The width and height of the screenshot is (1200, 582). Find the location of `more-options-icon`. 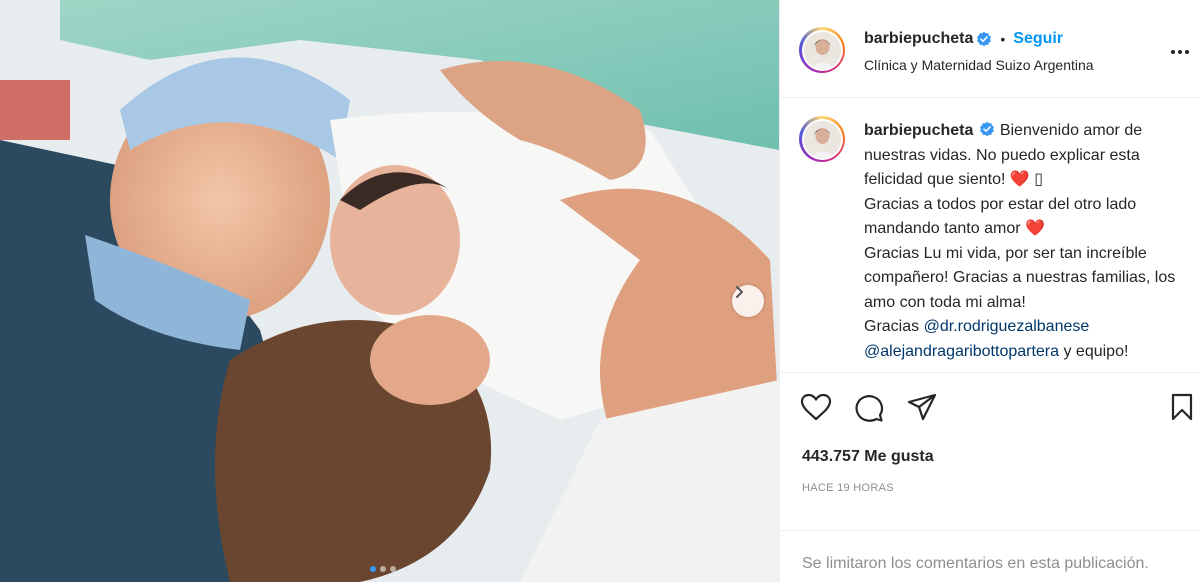

more-options-icon is located at coordinates (1180, 52).